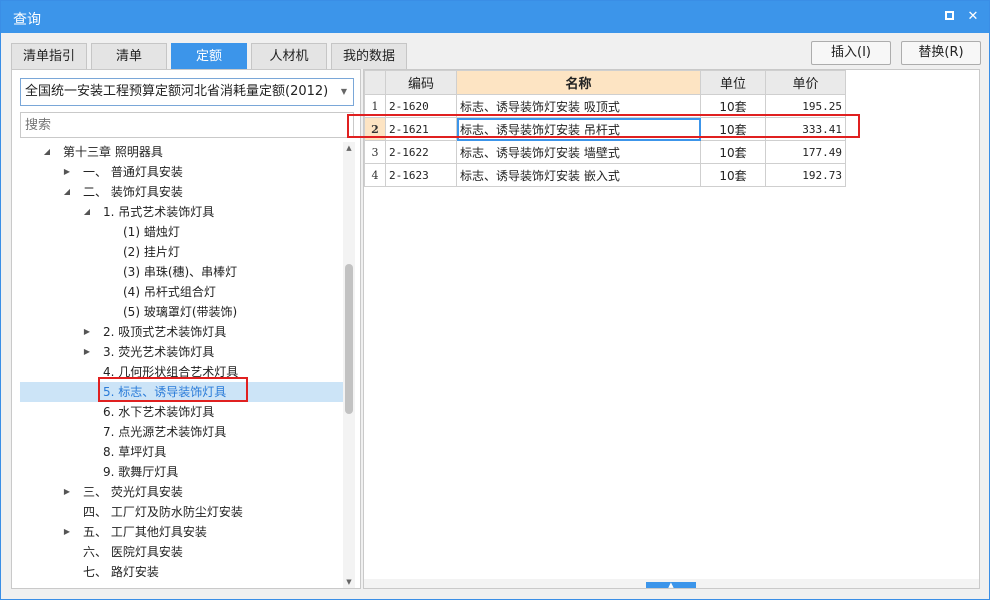  I want to click on quota-library-select: 全国统一安装工程预算定额河北省消耗量定额(2012) ▼, so click(187, 92).